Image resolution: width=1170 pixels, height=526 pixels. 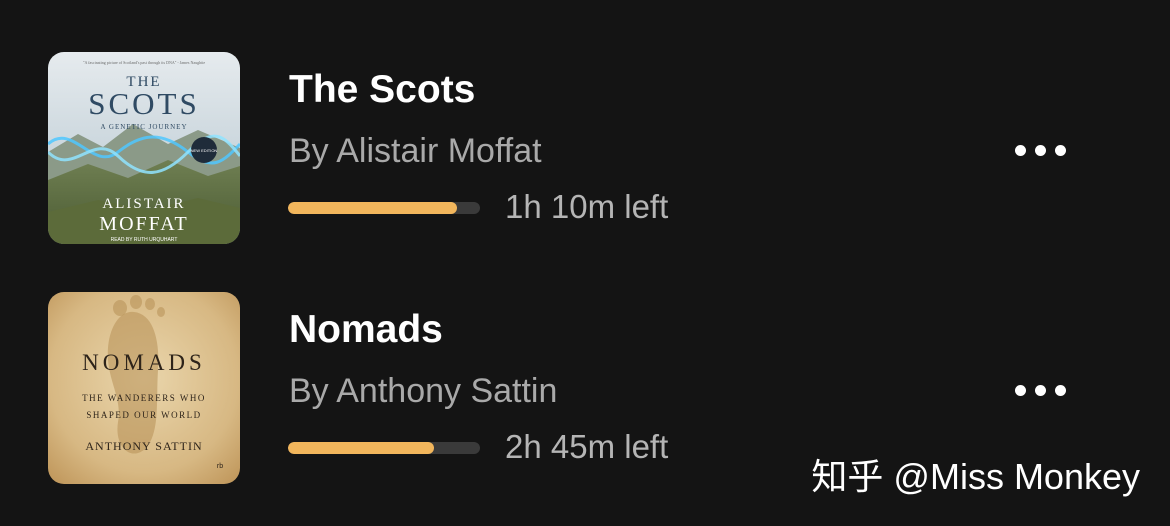 I want to click on time-left: 1h 10m left, so click(x=587, y=206).